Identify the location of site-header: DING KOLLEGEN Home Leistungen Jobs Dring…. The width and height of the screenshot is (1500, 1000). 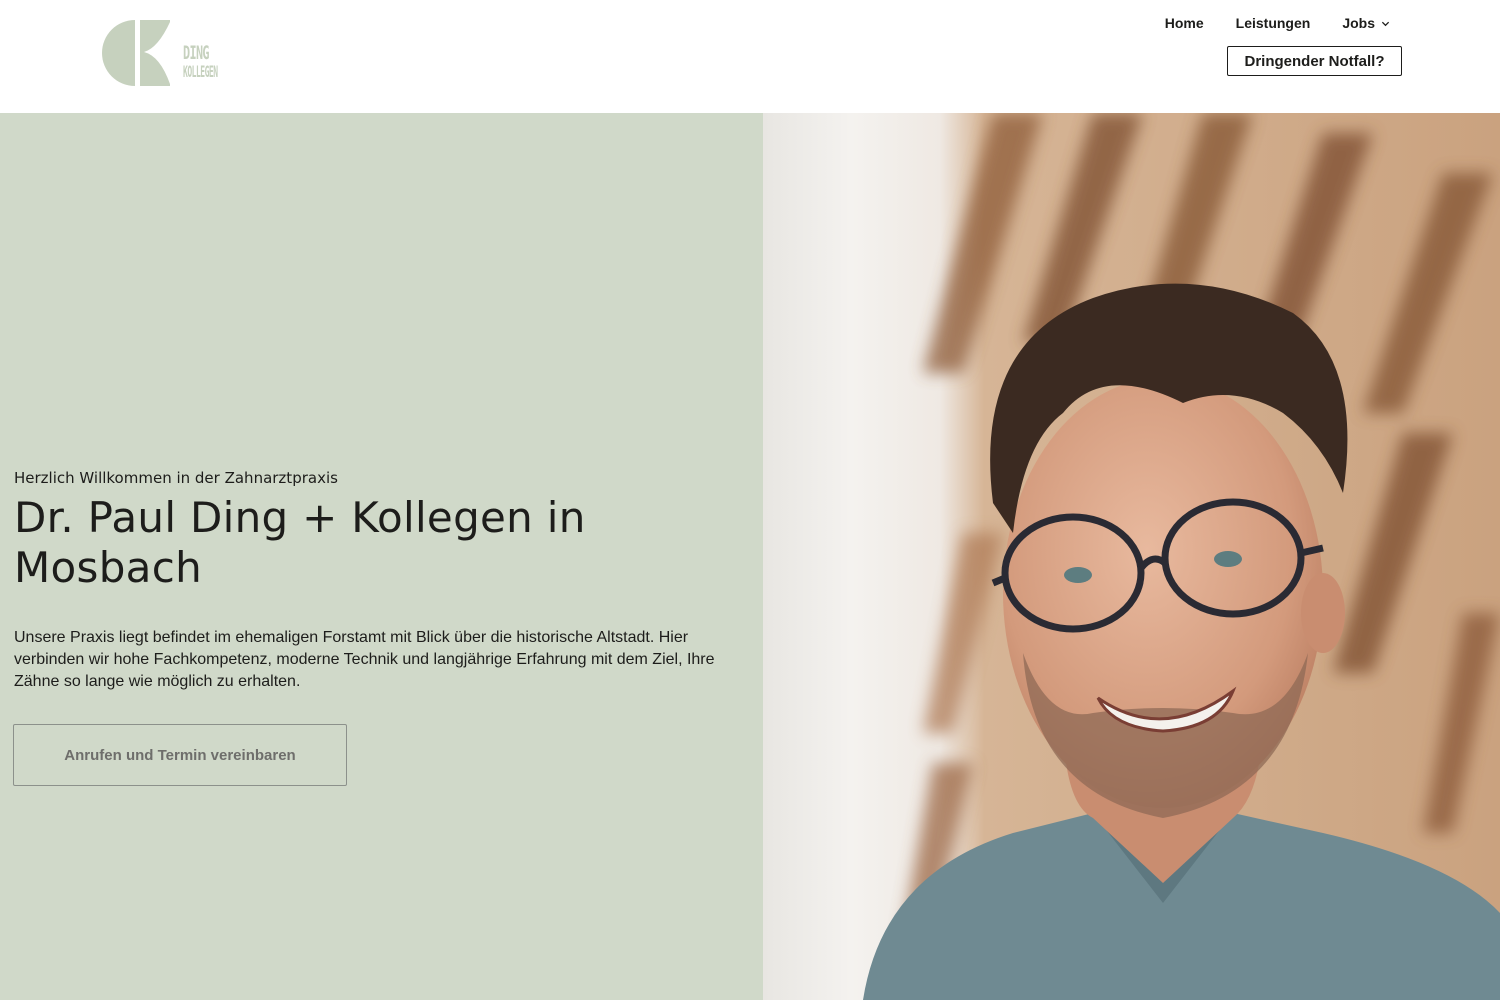
(750, 56).